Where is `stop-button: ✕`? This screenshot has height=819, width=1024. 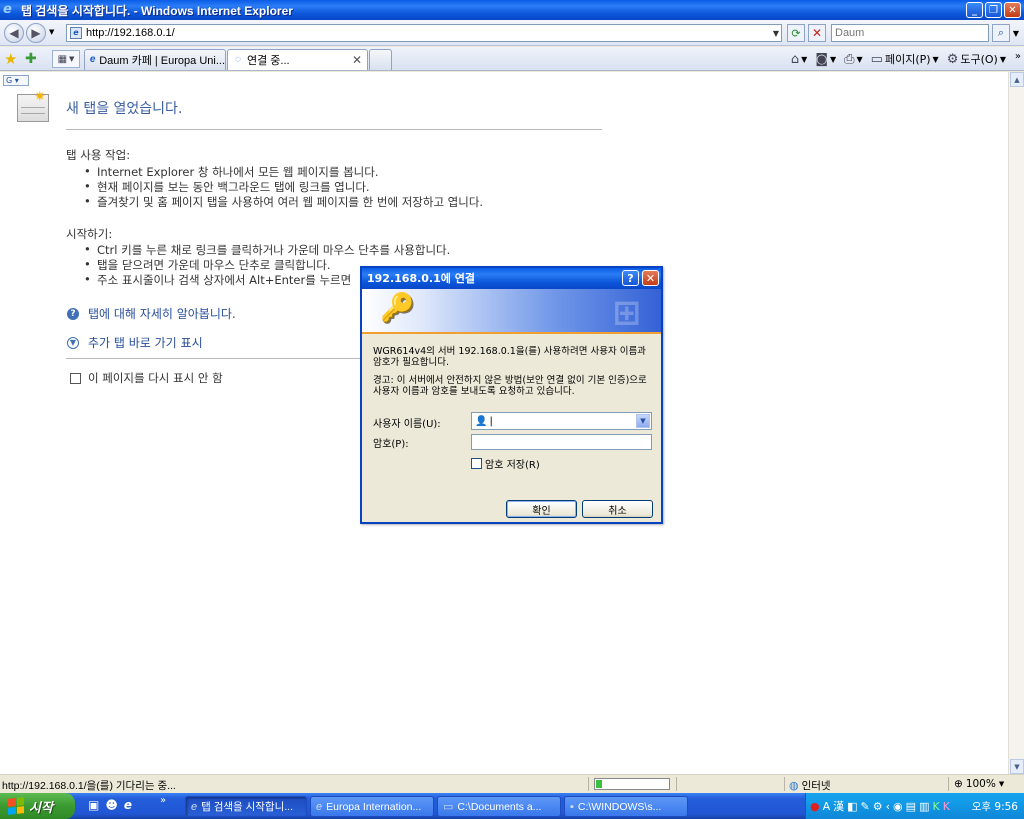 stop-button: ✕ is located at coordinates (817, 33).